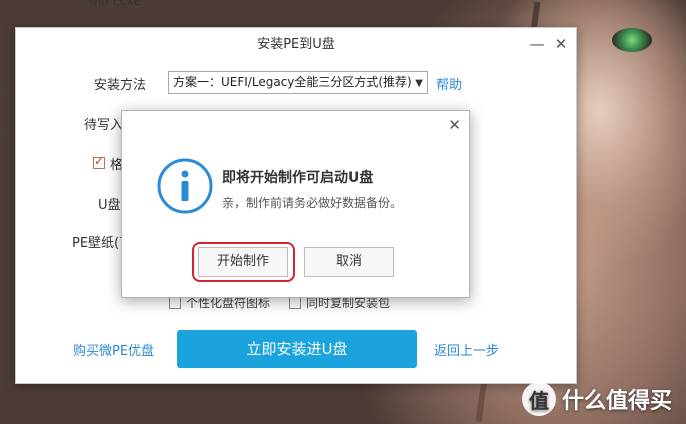  Describe the element at coordinates (109, 205) in the screenshot. I see `udisk-label: U盘` at that location.